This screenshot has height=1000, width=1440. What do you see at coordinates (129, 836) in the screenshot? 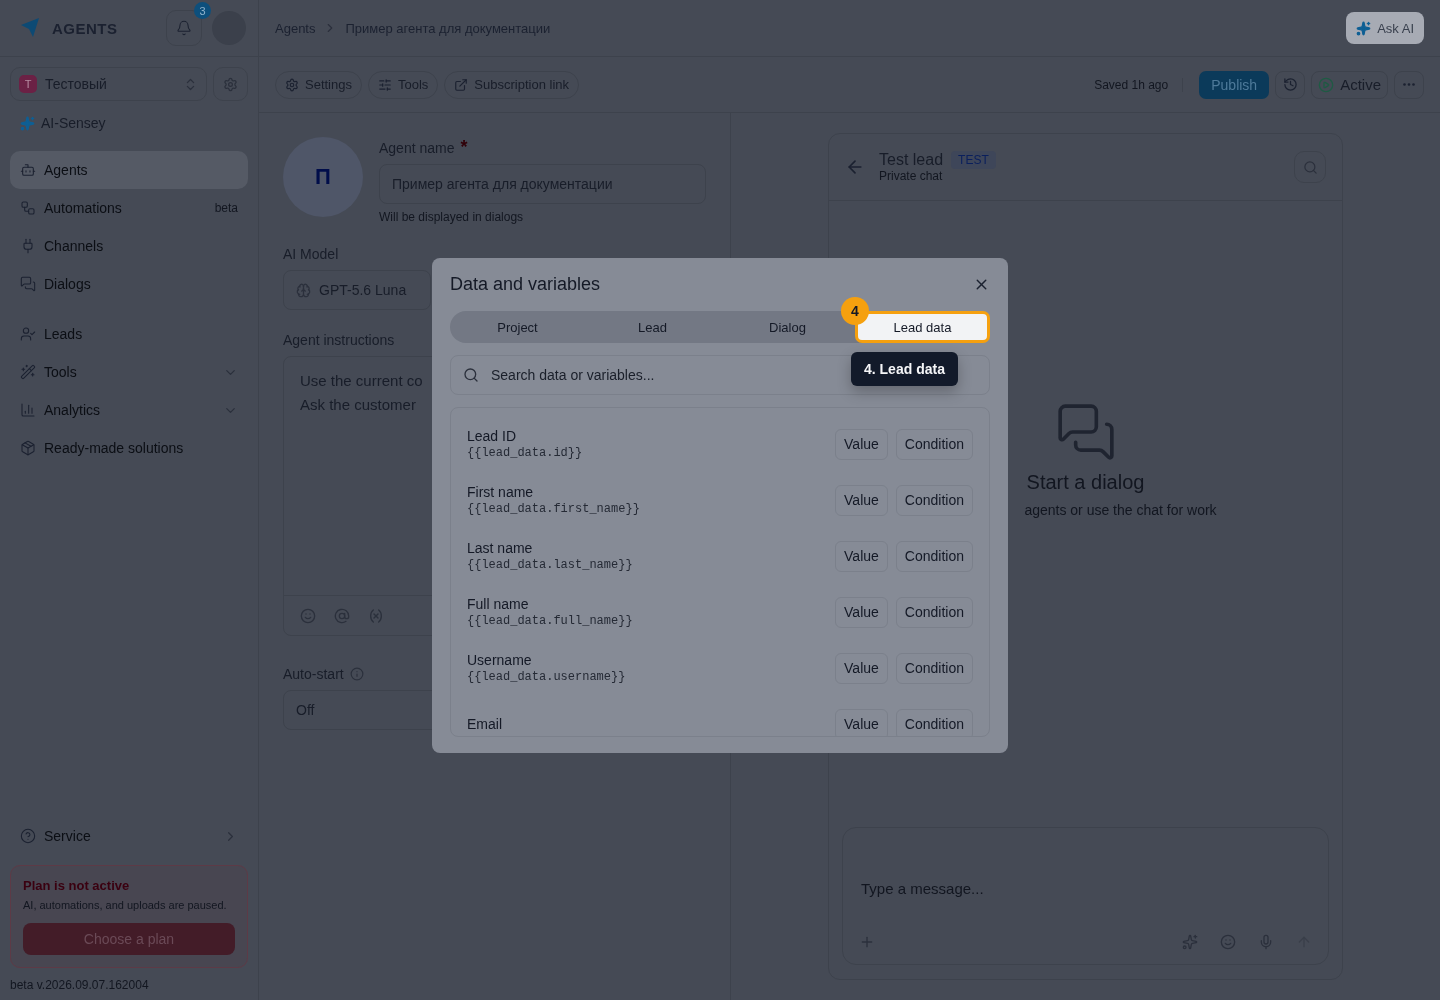
I see `service-item: Service` at bounding box center [129, 836].